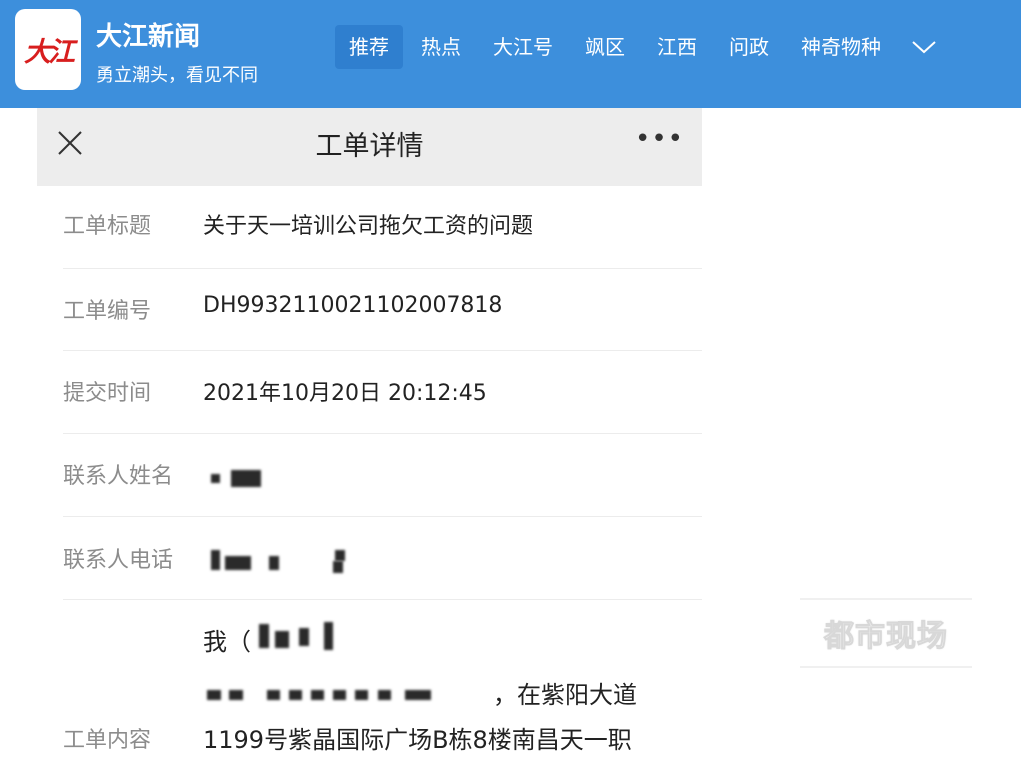  I want to click on watermark-text: 都市现场, so click(886, 637).